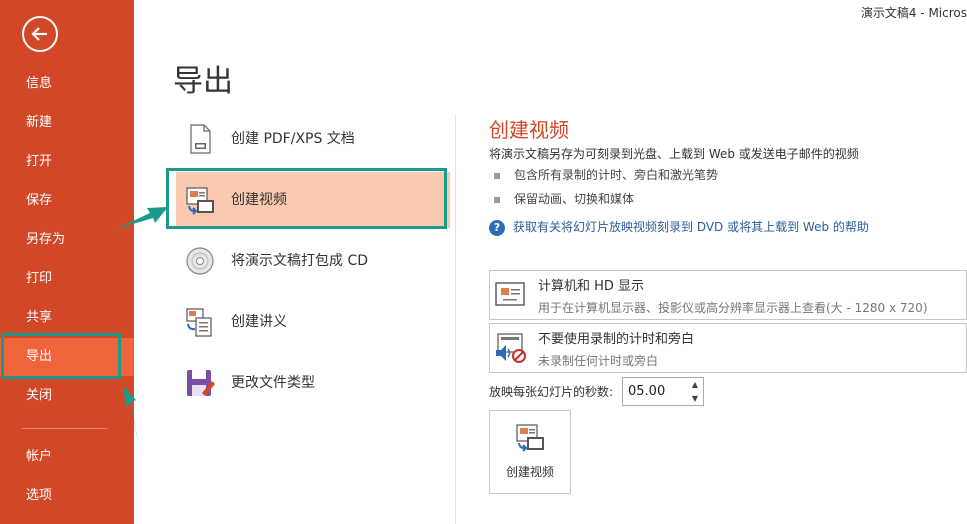 The width and height of the screenshot is (967, 524). I want to click on backstage-sidebar: 信息 新建 打开 保存 另存为 打印 共享 导出 关闭 帐户 选项, so click(67, 262).